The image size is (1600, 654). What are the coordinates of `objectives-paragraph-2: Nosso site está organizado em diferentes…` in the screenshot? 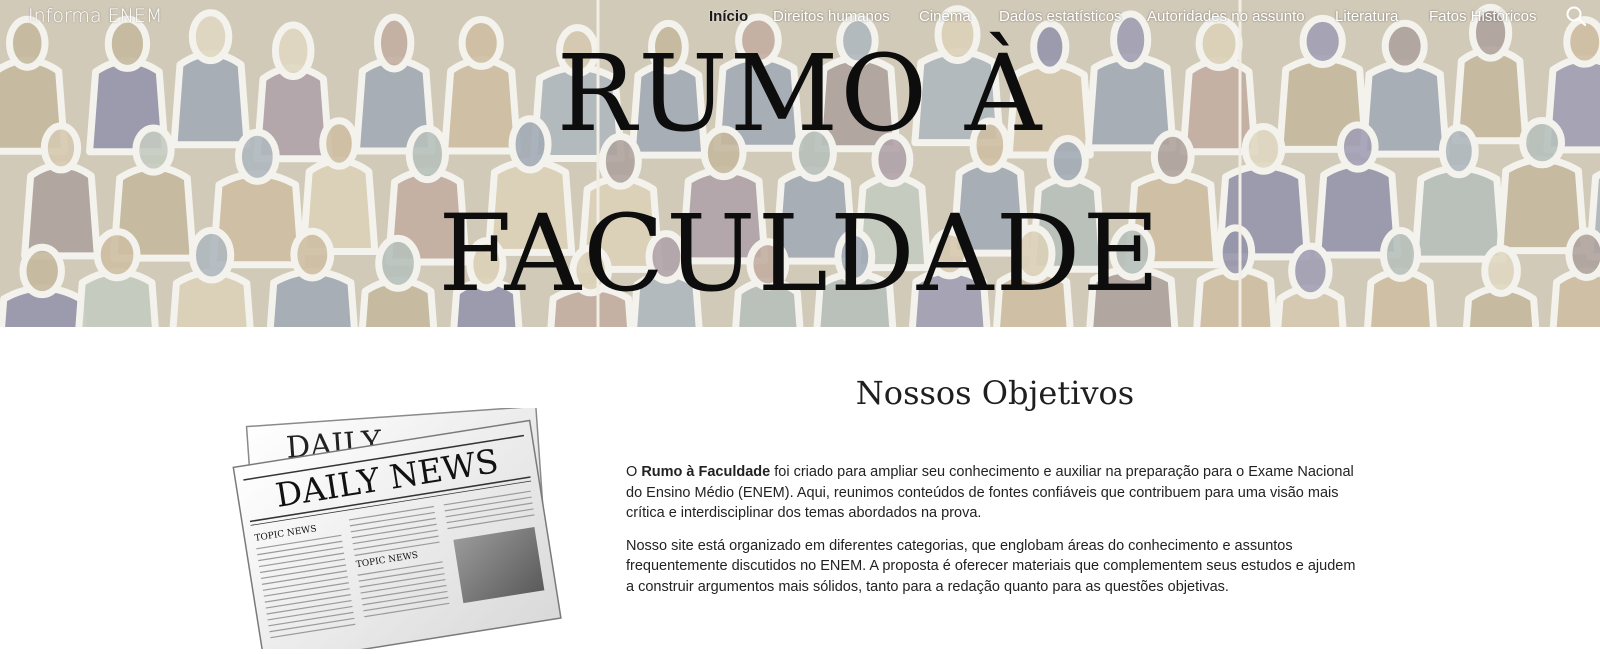 It's located at (991, 566).